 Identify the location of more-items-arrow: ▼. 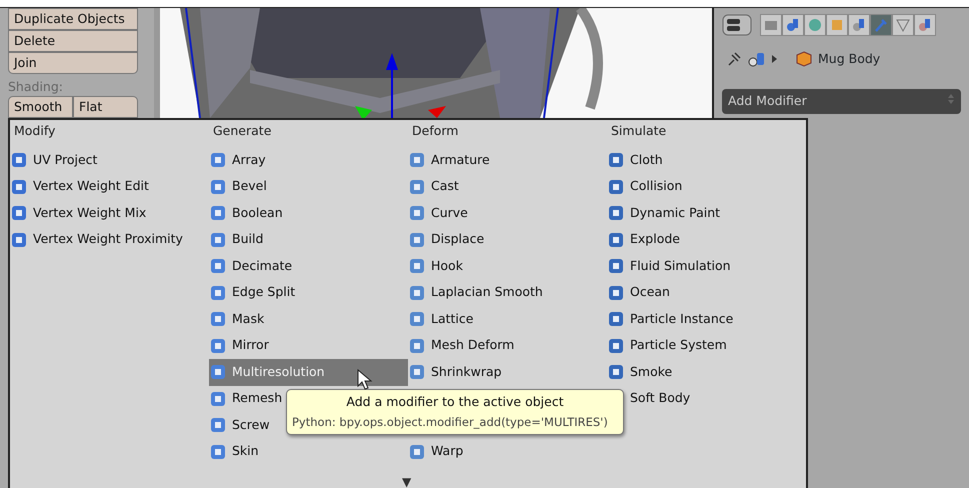
(407, 482).